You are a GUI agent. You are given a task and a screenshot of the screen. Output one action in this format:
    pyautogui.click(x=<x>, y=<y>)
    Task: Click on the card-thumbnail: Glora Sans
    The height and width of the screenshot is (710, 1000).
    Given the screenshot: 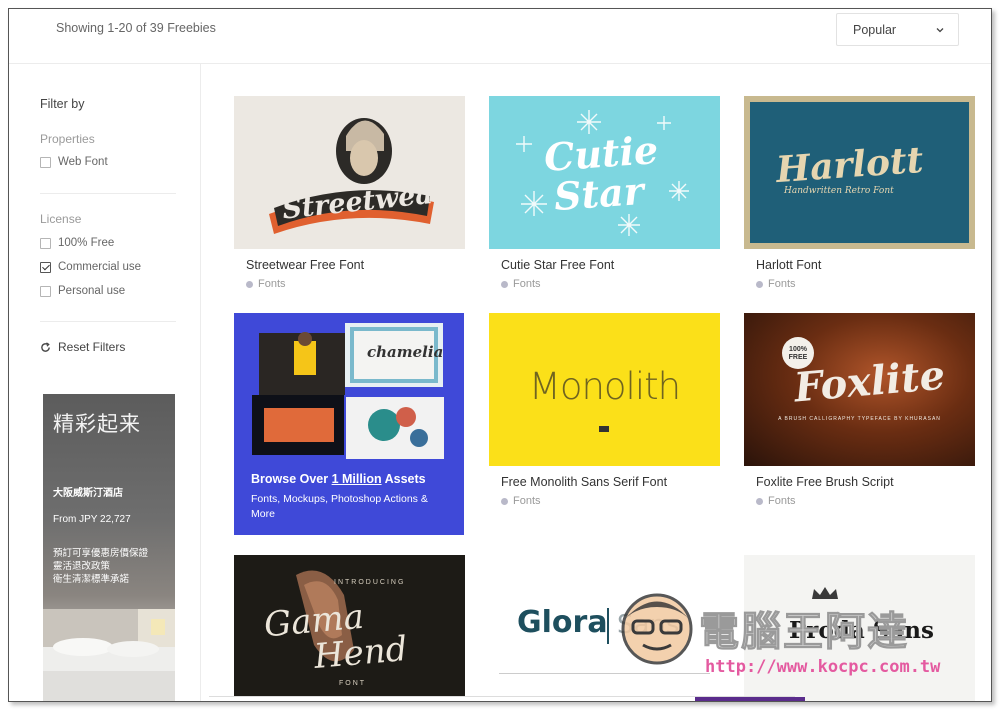 What is the action you would take?
    pyautogui.click(x=604, y=628)
    